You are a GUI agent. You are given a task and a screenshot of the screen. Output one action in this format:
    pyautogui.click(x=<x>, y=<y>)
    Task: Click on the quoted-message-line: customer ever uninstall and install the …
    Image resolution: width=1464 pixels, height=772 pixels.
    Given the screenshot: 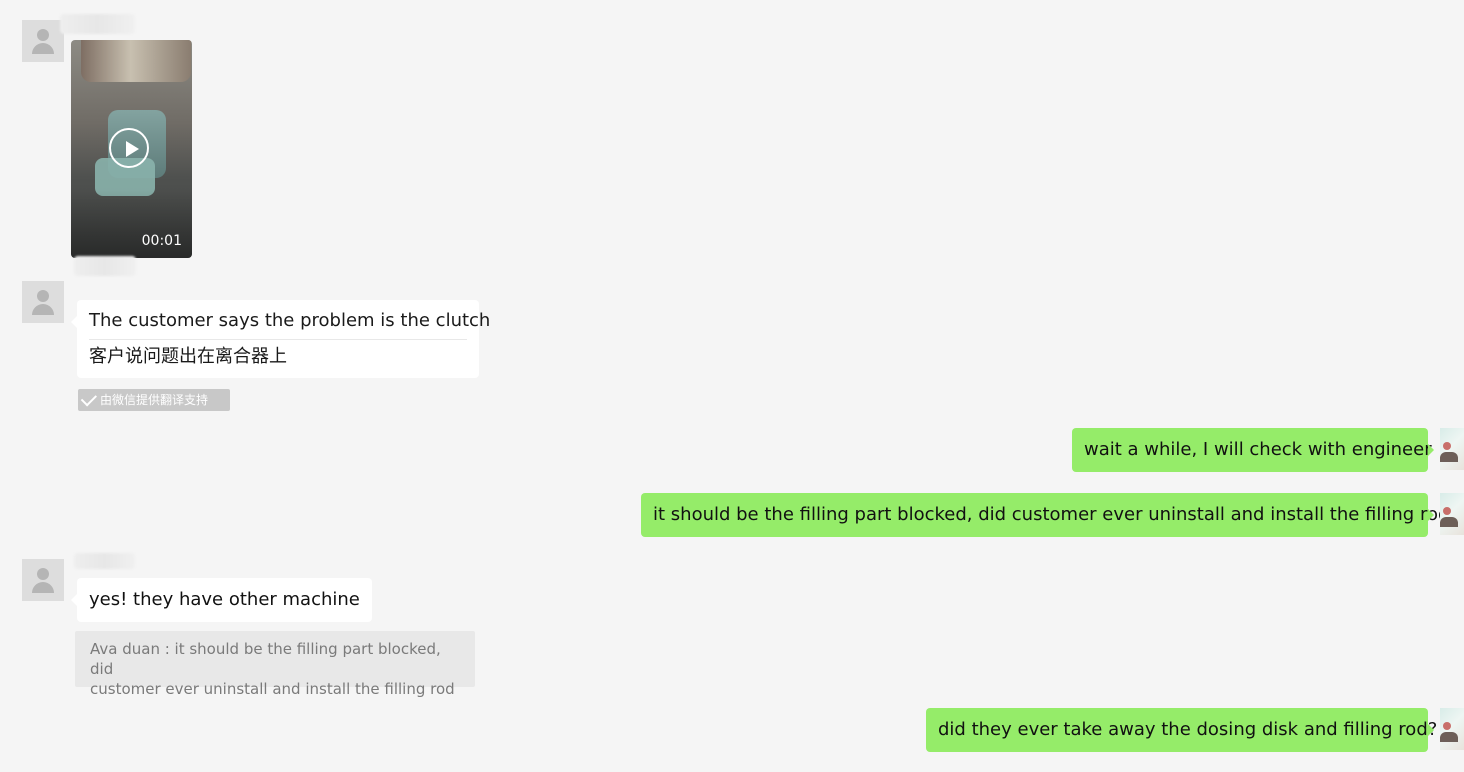 What is the action you would take?
    pyautogui.click(x=272, y=689)
    